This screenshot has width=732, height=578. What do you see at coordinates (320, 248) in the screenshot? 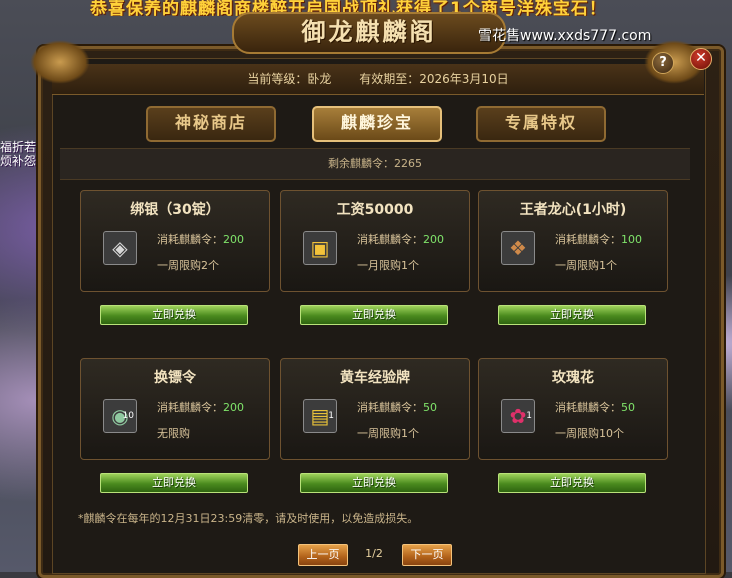
I see `gold-chest-icon: ▣` at bounding box center [320, 248].